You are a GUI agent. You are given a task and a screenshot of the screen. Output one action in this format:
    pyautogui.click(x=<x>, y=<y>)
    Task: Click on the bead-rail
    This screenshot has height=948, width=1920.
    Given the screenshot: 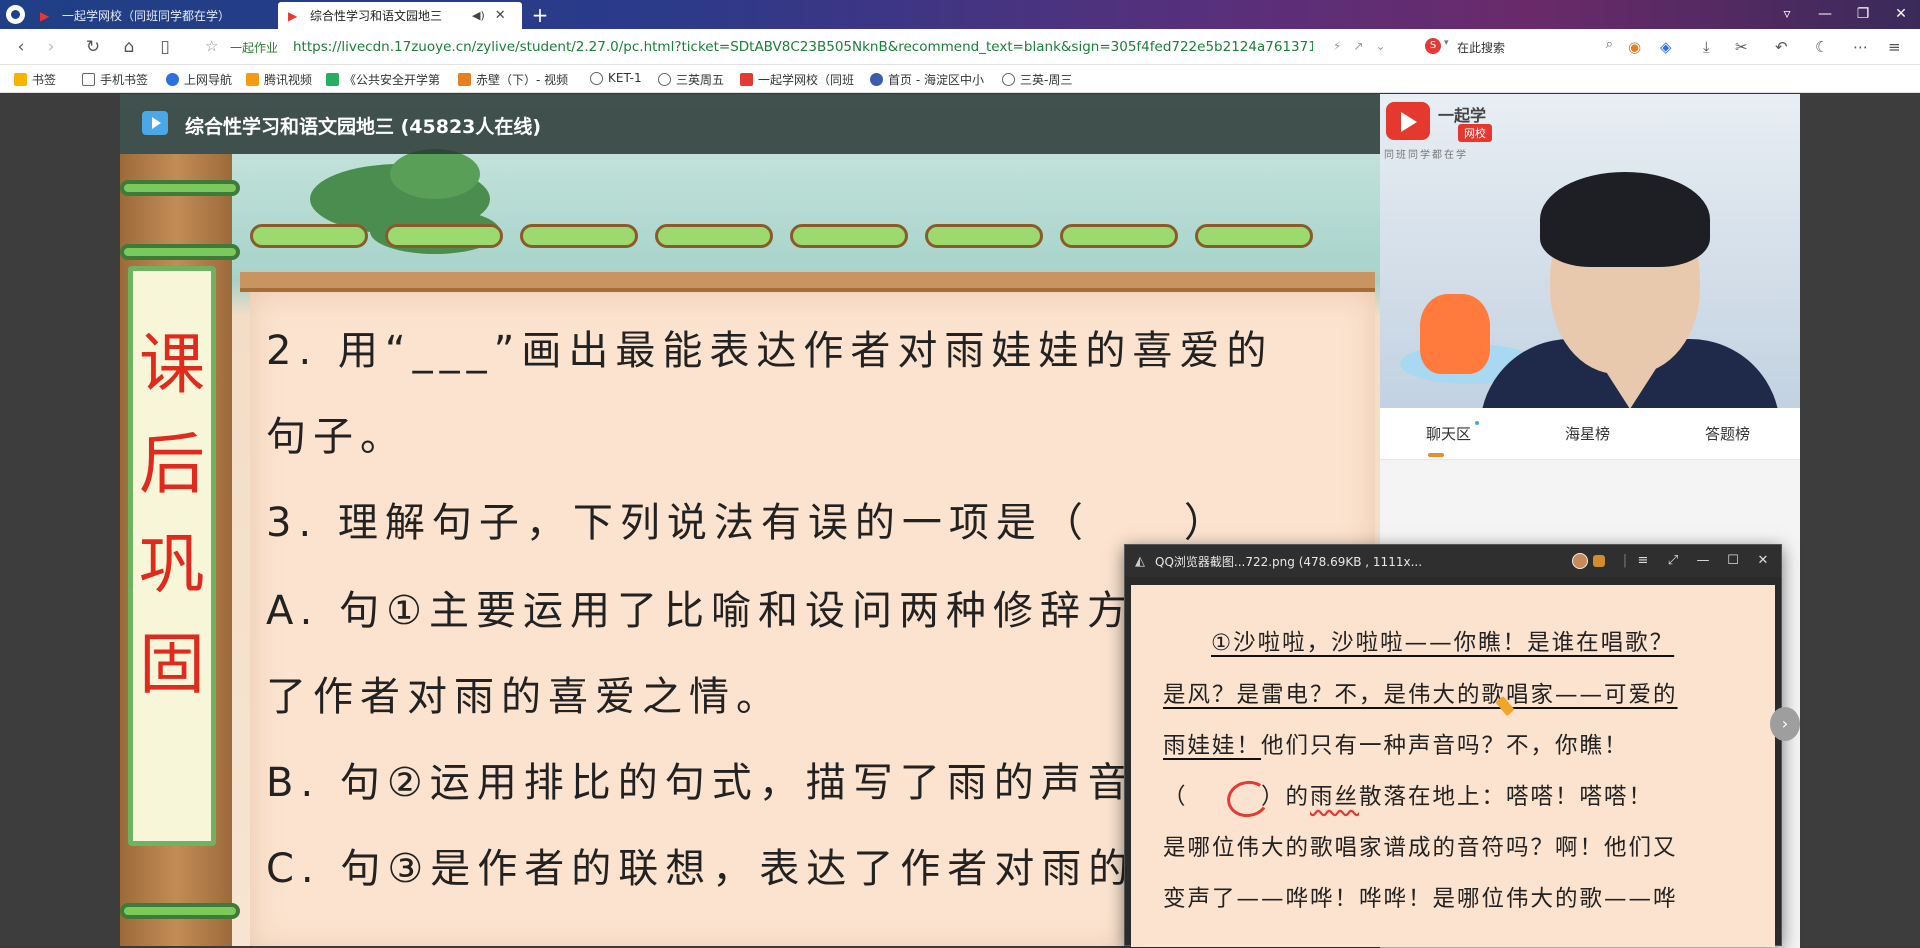 What is the action you would take?
    pyautogui.click(x=810, y=244)
    